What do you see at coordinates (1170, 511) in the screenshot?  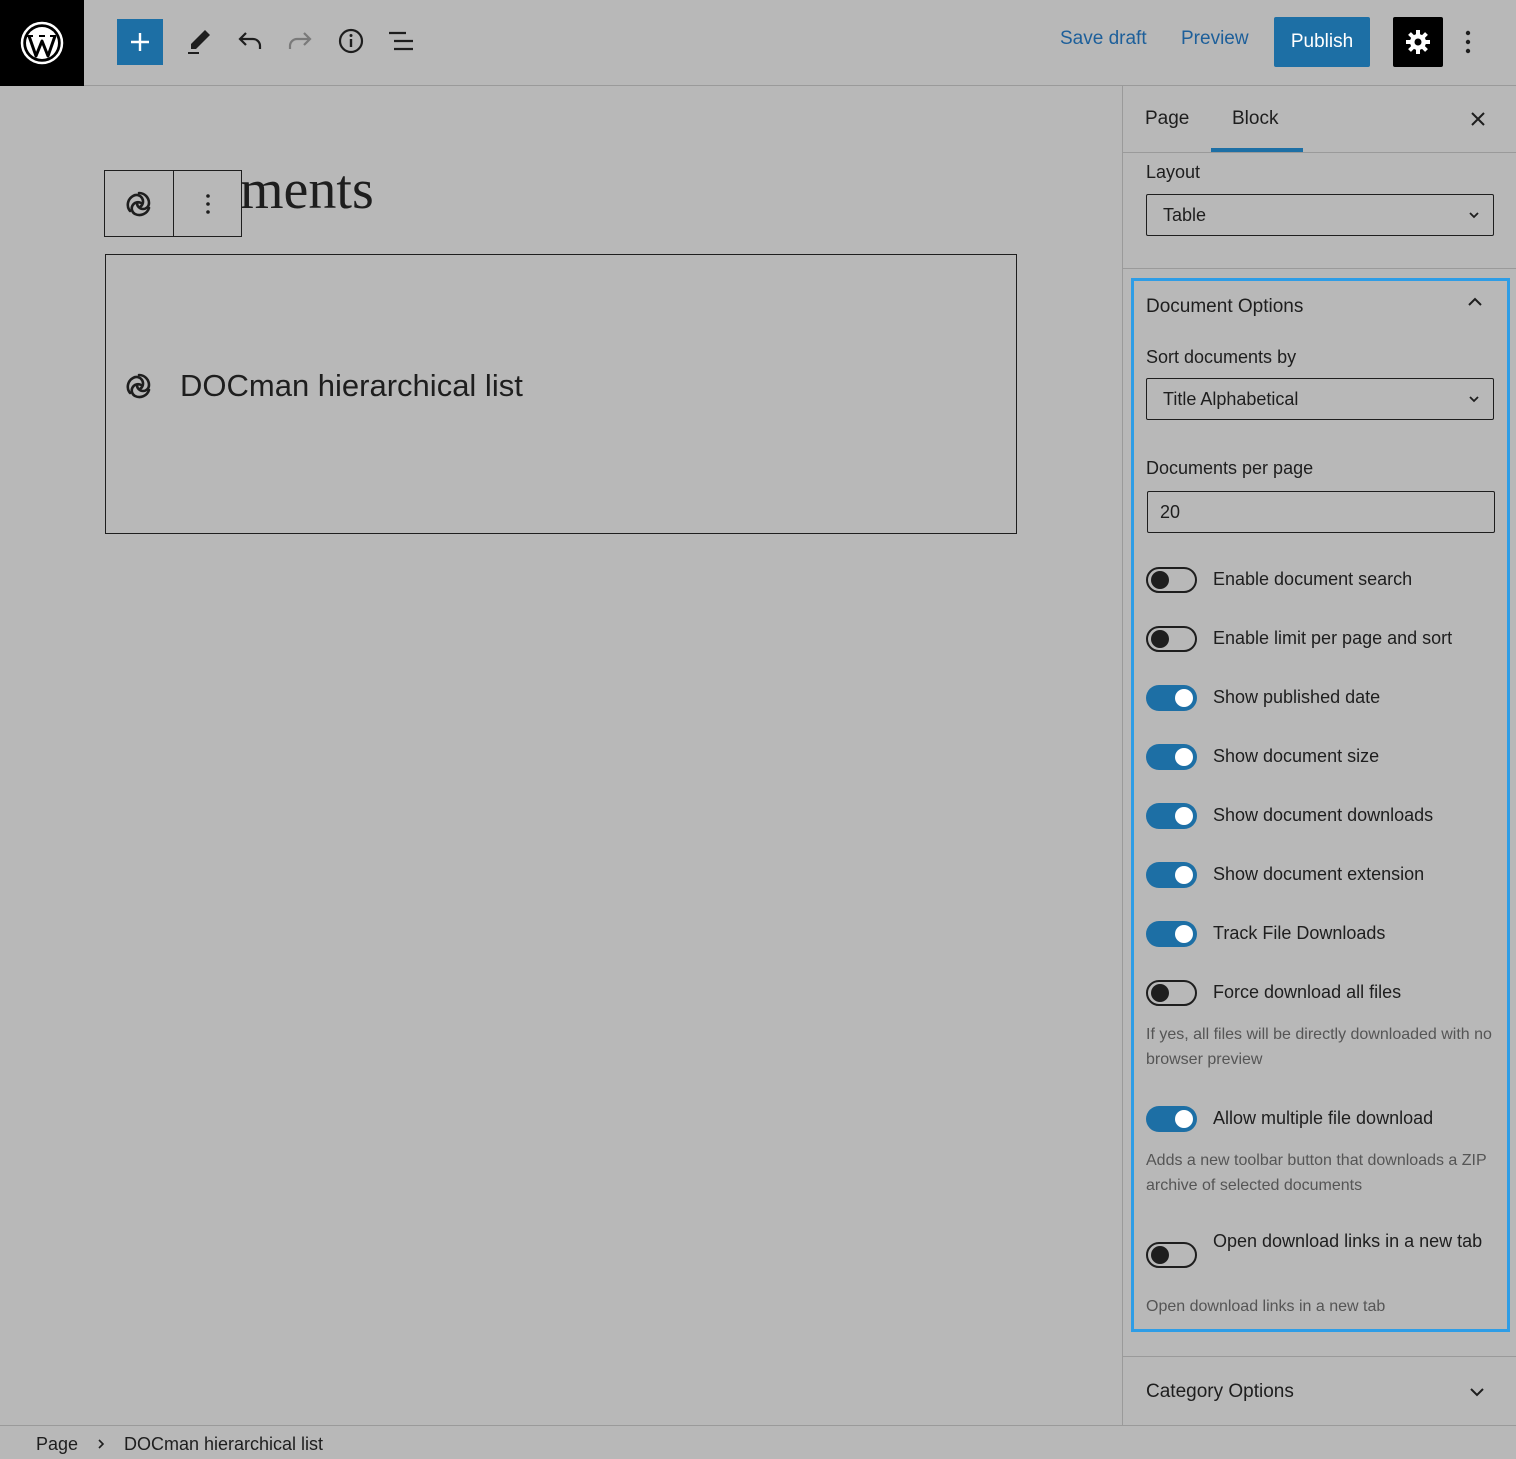 I see `per-page-value: 20` at bounding box center [1170, 511].